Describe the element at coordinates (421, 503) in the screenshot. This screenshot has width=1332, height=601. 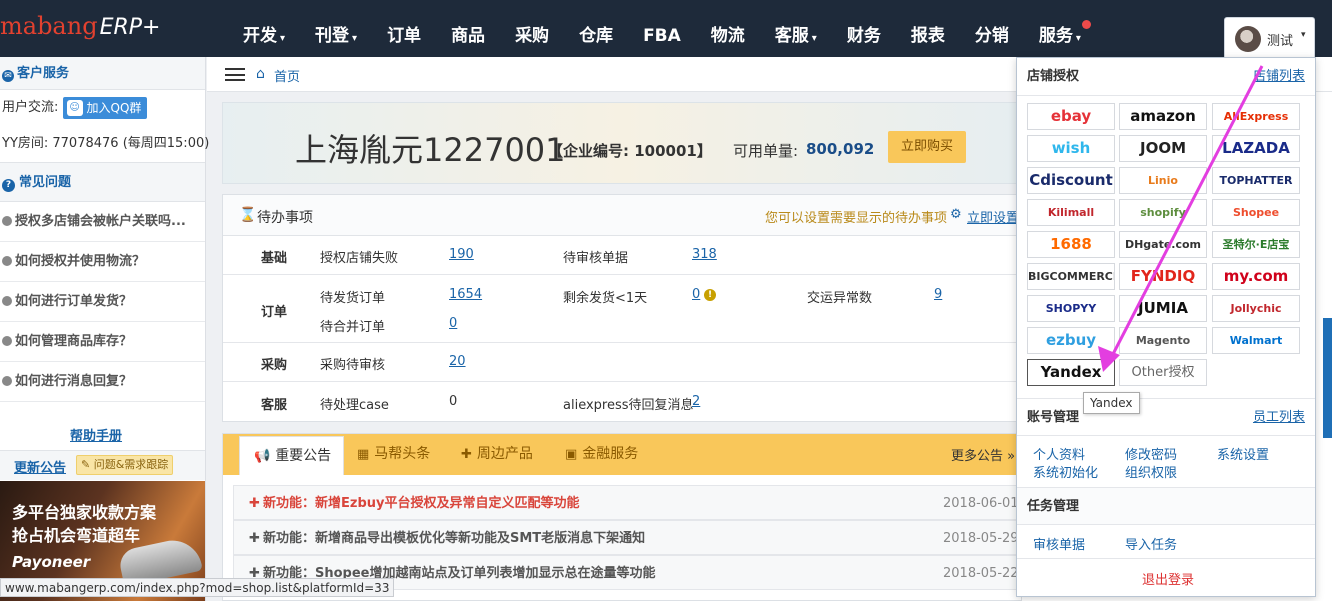
I see `notice-title: 新功能：新增Ezbuy平台授权及异常自定义匹配等功能` at that location.